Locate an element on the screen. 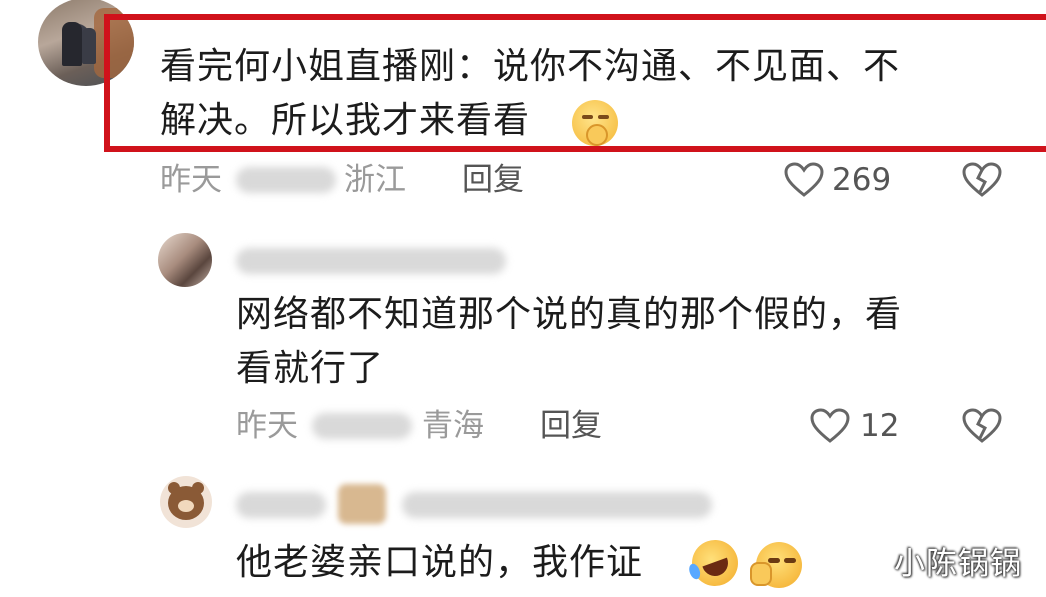 The width and height of the screenshot is (1046, 597). comment-location: 浙江 is located at coordinates (375, 180).